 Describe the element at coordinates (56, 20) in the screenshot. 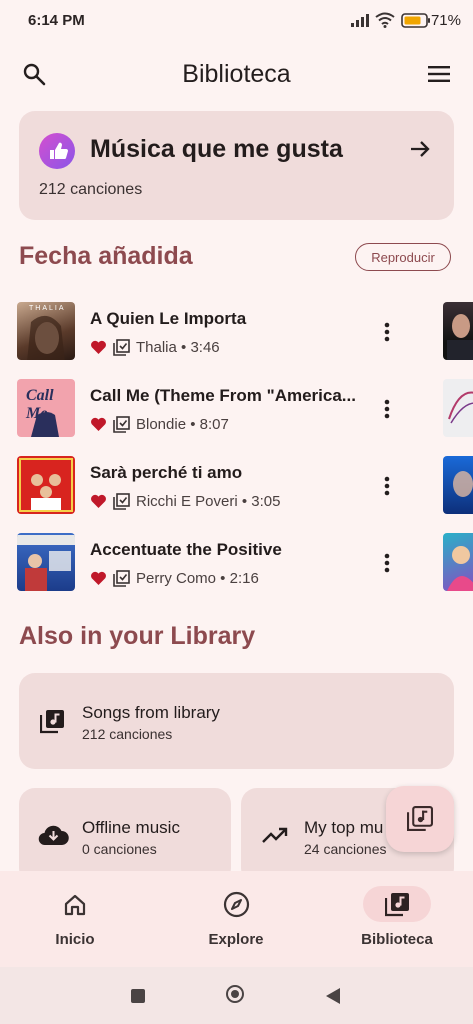

I see `status-time: 6:14 PM` at that location.